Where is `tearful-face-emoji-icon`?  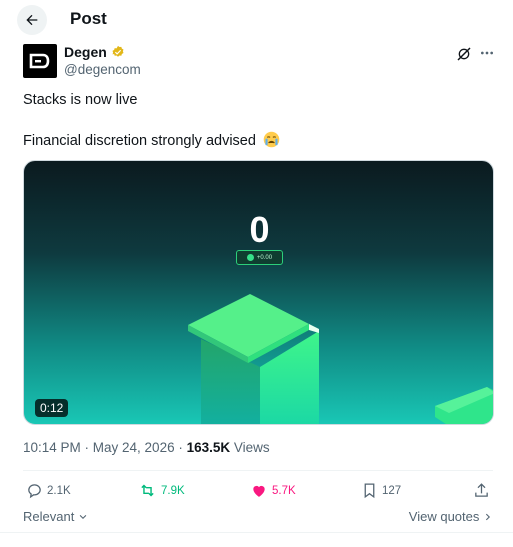
tearful-face-emoji-icon is located at coordinates (271, 139).